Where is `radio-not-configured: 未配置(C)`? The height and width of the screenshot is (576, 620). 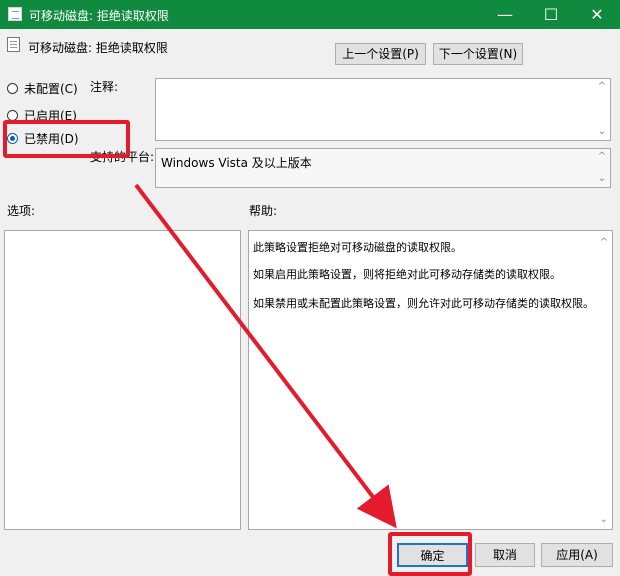 radio-not-configured: 未配置(C) is located at coordinates (42, 88).